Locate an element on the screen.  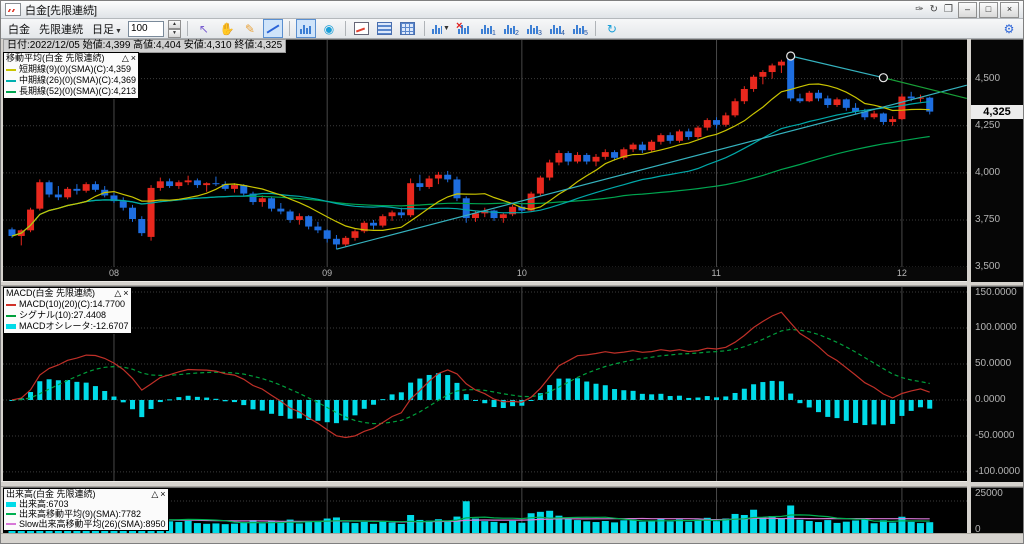
remove-indicator-button: × is located at coordinates (464, 28).